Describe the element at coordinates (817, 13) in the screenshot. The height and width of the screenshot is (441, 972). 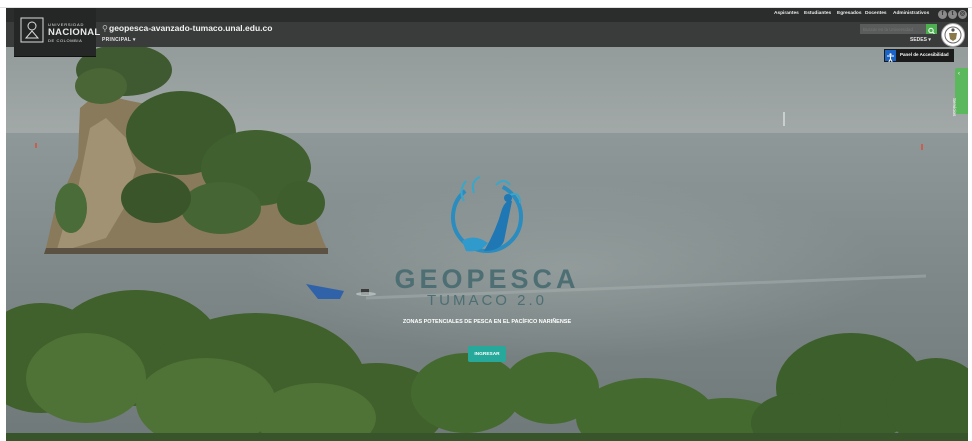
I see `top-link-estudiantes: Estudiantes` at that location.